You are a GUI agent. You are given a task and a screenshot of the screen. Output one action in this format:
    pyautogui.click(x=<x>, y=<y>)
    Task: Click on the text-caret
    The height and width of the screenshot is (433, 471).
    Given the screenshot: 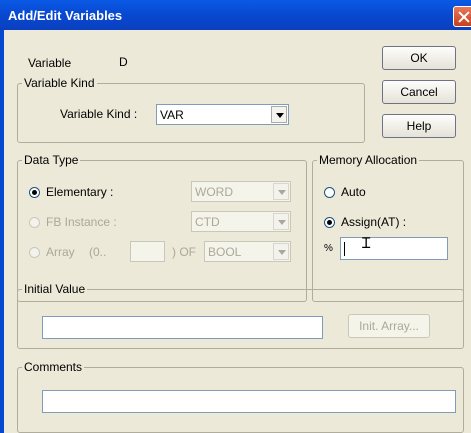 What is the action you would take?
    pyautogui.click(x=344, y=249)
    